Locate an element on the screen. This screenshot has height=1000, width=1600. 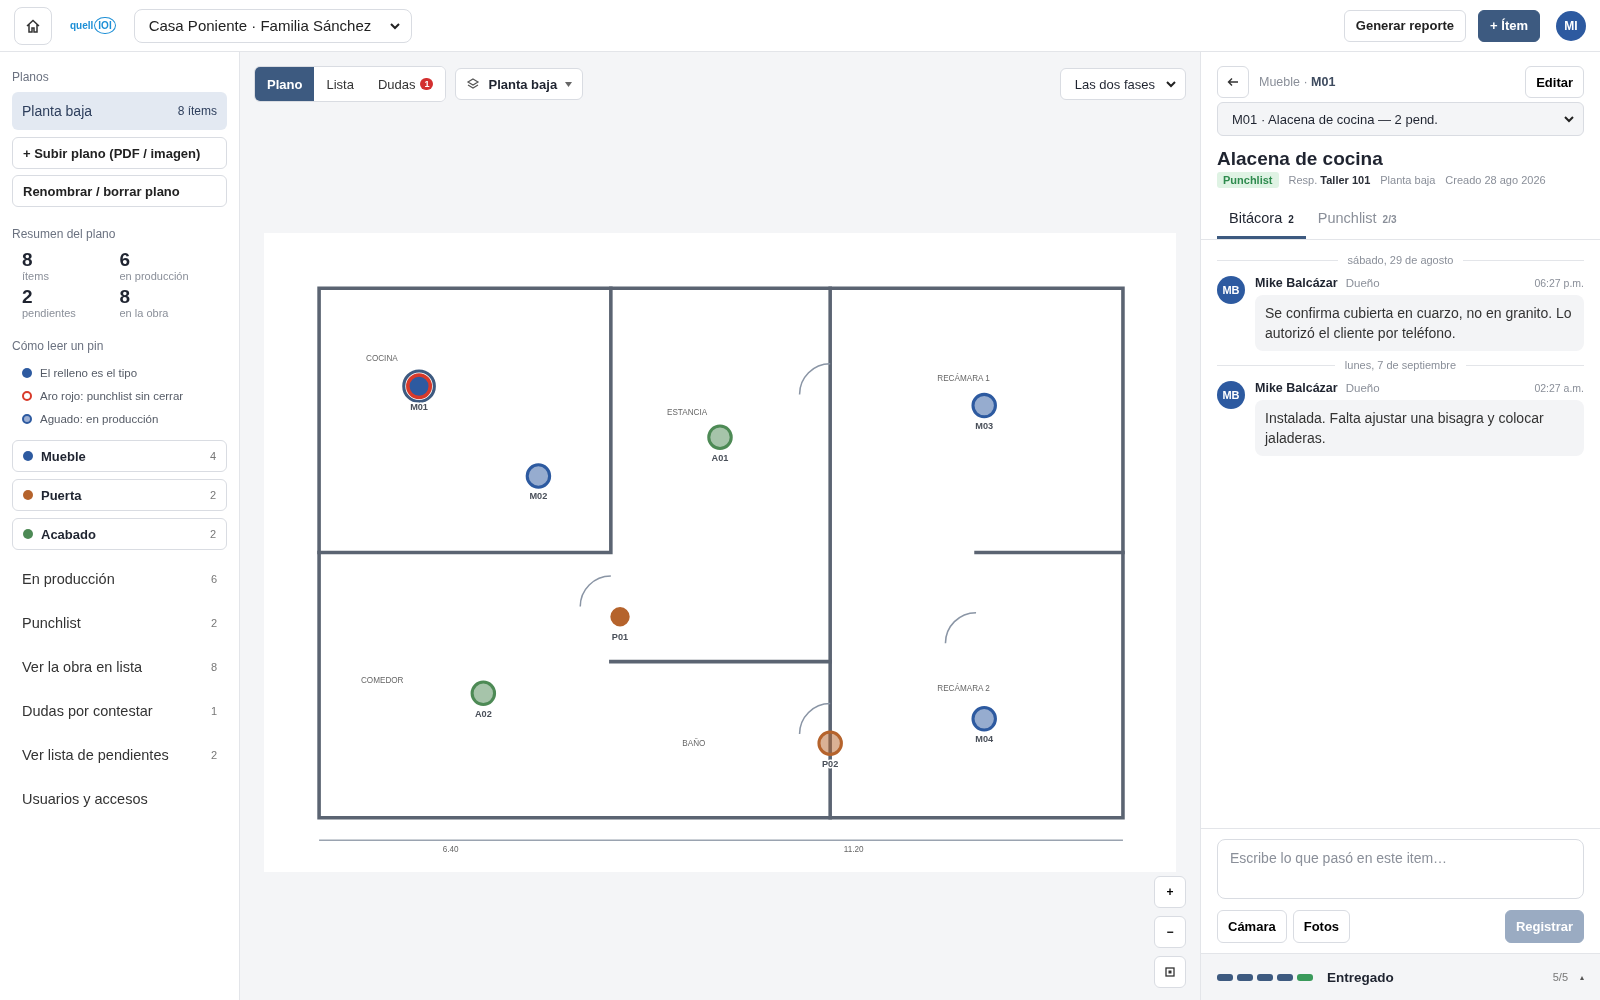
edit-button: Editar is located at coordinates (1554, 82).